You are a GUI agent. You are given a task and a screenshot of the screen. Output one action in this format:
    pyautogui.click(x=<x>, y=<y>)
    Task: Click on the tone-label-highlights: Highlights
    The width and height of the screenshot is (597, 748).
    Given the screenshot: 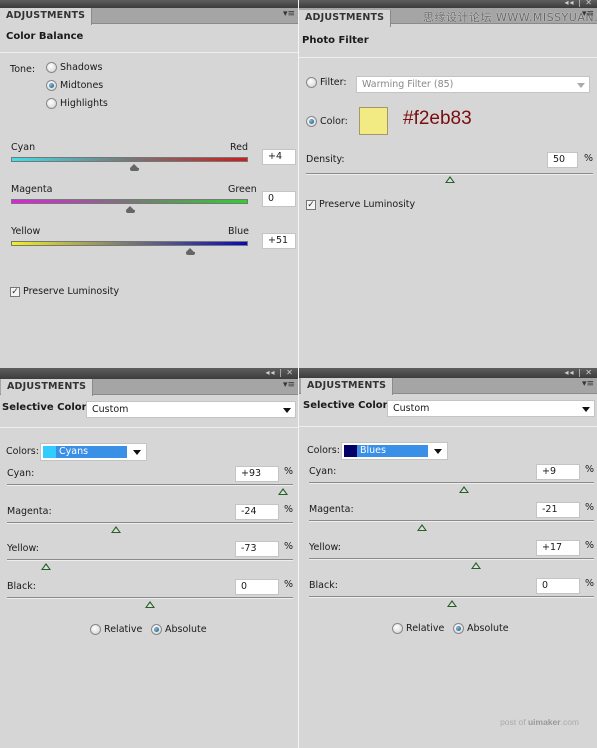 What is the action you would take?
    pyautogui.click(x=84, y=103)
    